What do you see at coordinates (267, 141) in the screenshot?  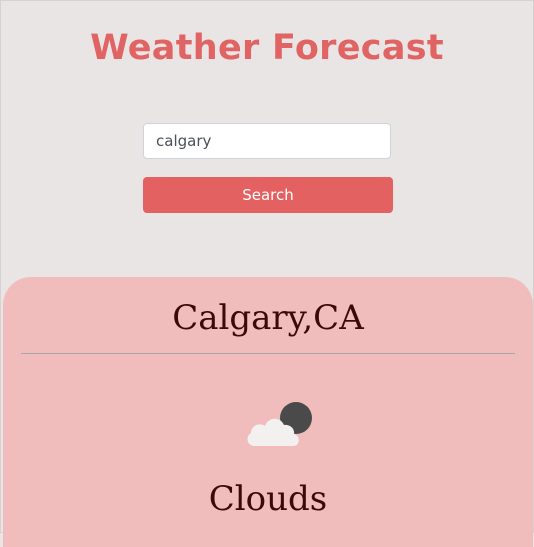 I see `search-input` at bounding box center [267, 141].